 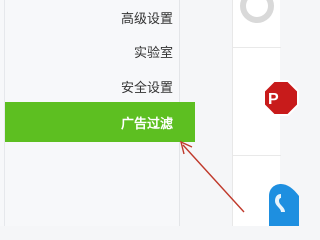 What do you see at coordinates (100, 122) in the screenshot?
I see `sidebar-item-ad-filter: 广告过滤` at bounding box center [100, 122].